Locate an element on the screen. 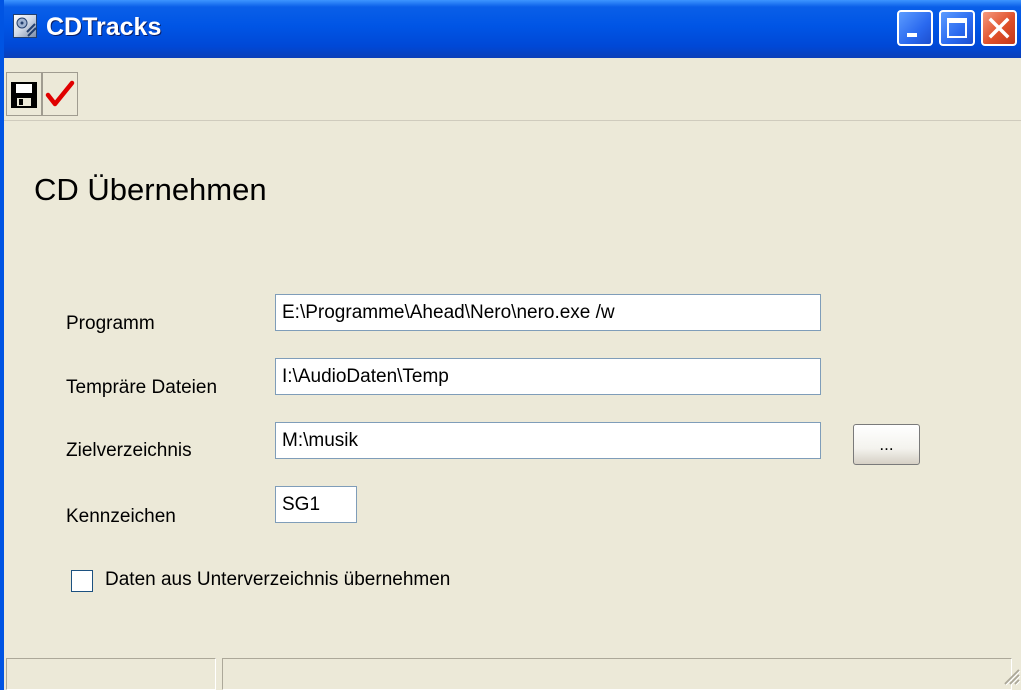 This screenshot has width=1021, height=690. subdirectory-checkbox-label: Daten aus Unterverzeichnis übernehmen is located at coordinates (277, 580).